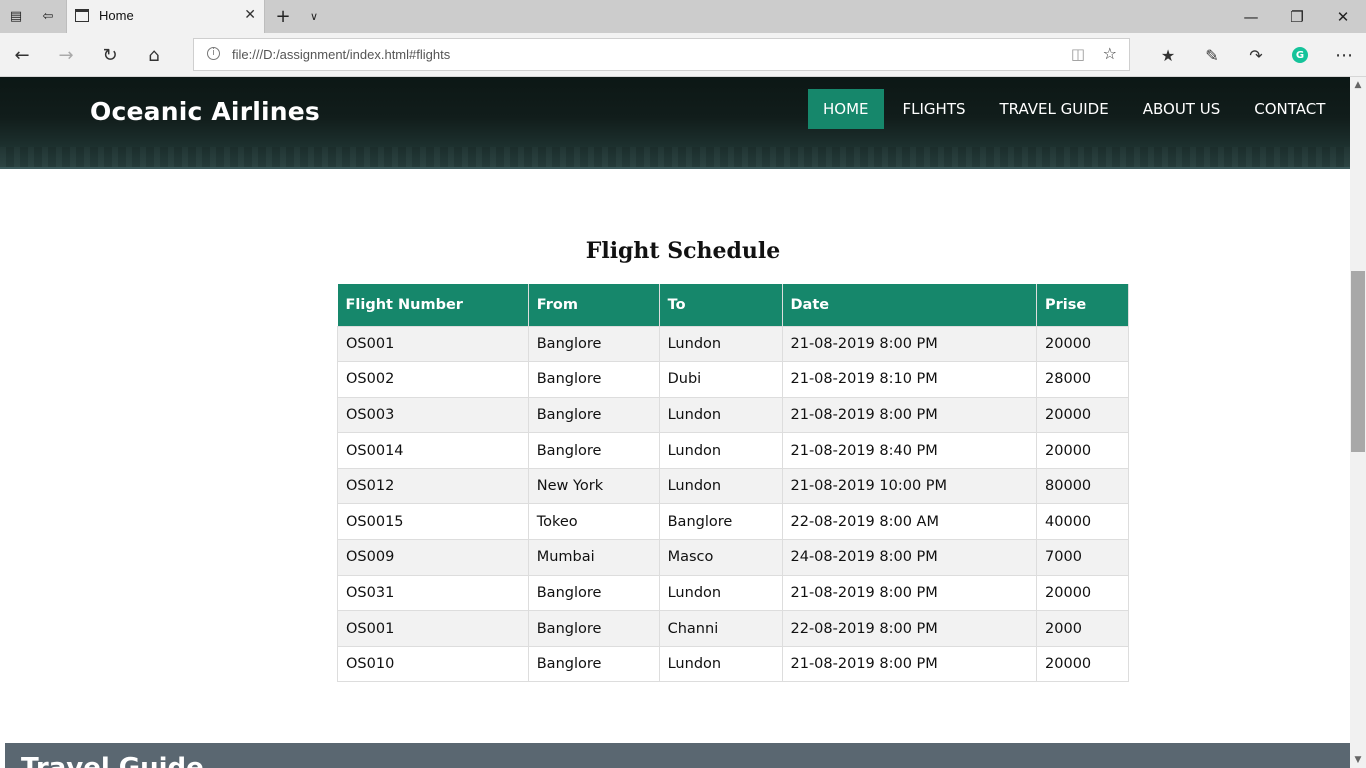  I want to click on site-info-icon: i, so click(213, 53).